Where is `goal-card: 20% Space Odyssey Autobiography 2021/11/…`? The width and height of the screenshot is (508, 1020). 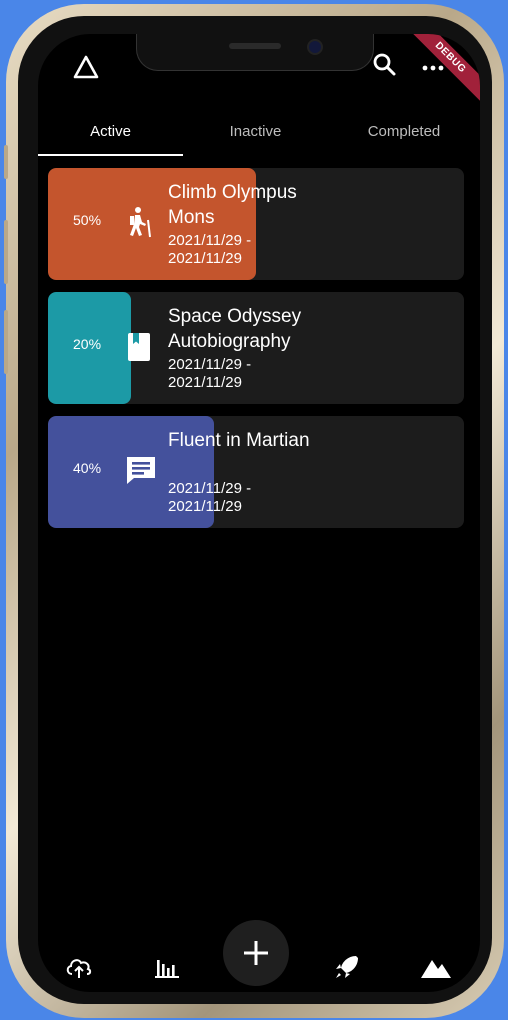
goal-card: 20% Space Odyssey Autobiography 2021/11/… is located at coordinates (256, 348).